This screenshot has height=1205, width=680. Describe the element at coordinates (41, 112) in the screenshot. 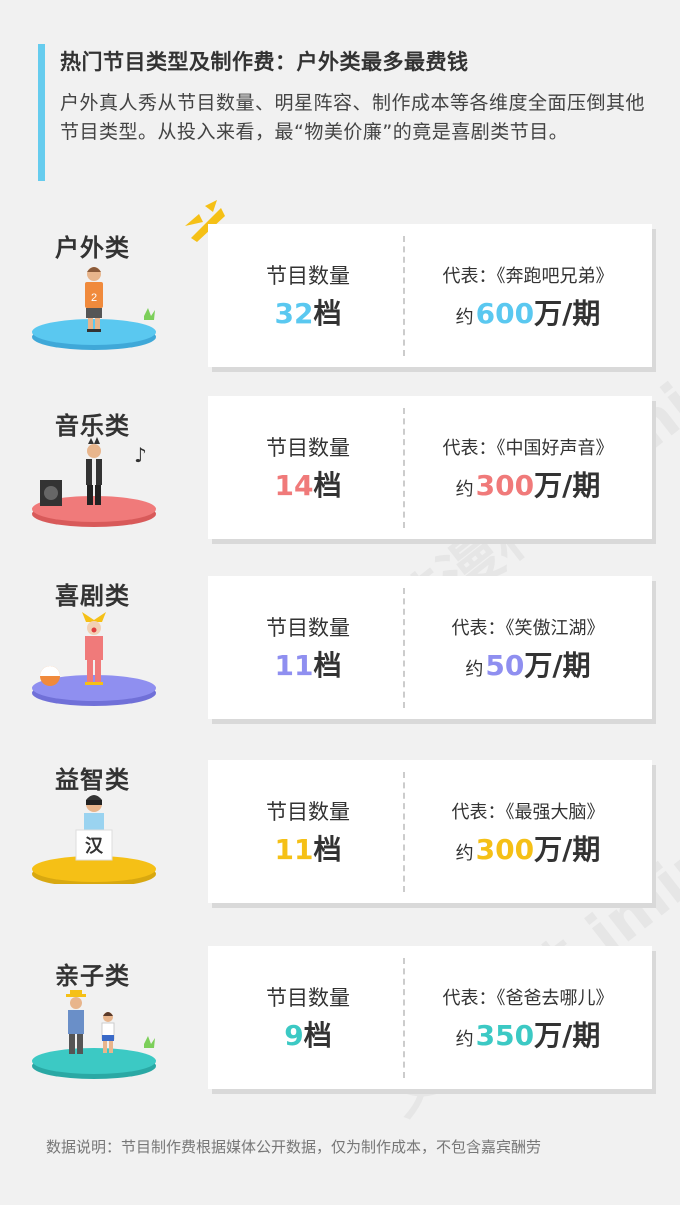

I see `accent-bar` at that location.